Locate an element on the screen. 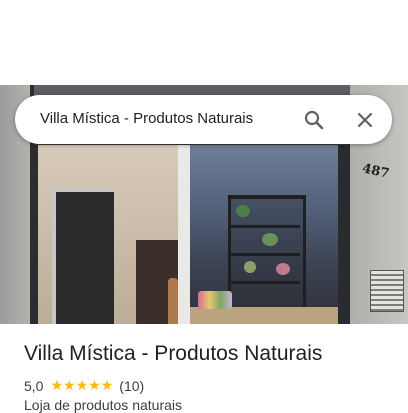  search-icon is located at coordinates (314, 120).